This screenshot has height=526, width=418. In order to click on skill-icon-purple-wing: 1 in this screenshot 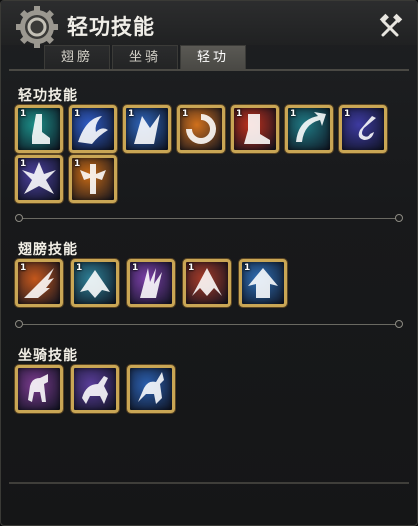, I will do `click(151, 283)`.